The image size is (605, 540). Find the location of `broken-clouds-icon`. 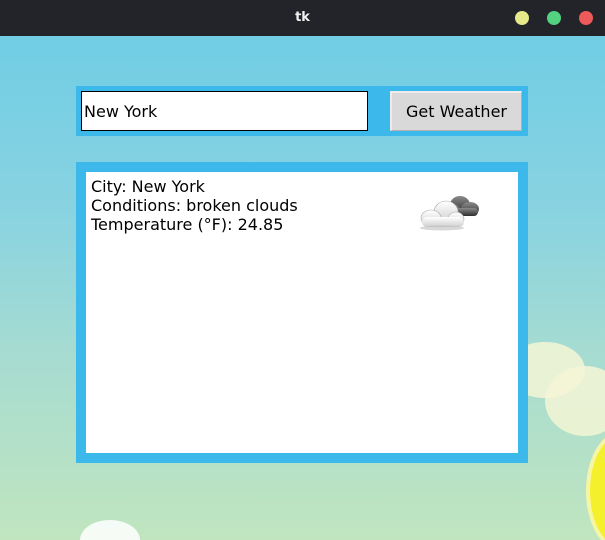

broken-clouds-icon is located at coordinates (449, 213).